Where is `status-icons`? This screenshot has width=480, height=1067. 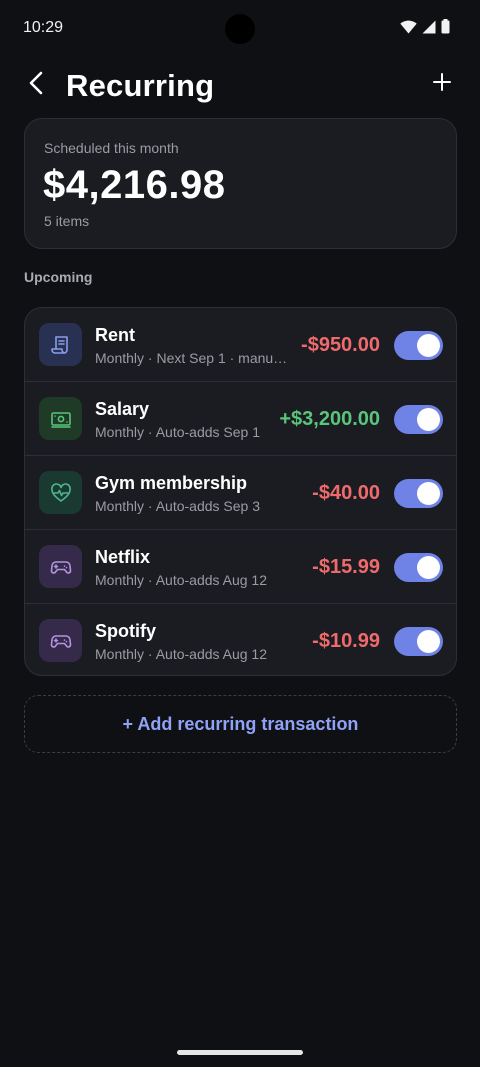
status-icons is located at coordinates (425, 26).